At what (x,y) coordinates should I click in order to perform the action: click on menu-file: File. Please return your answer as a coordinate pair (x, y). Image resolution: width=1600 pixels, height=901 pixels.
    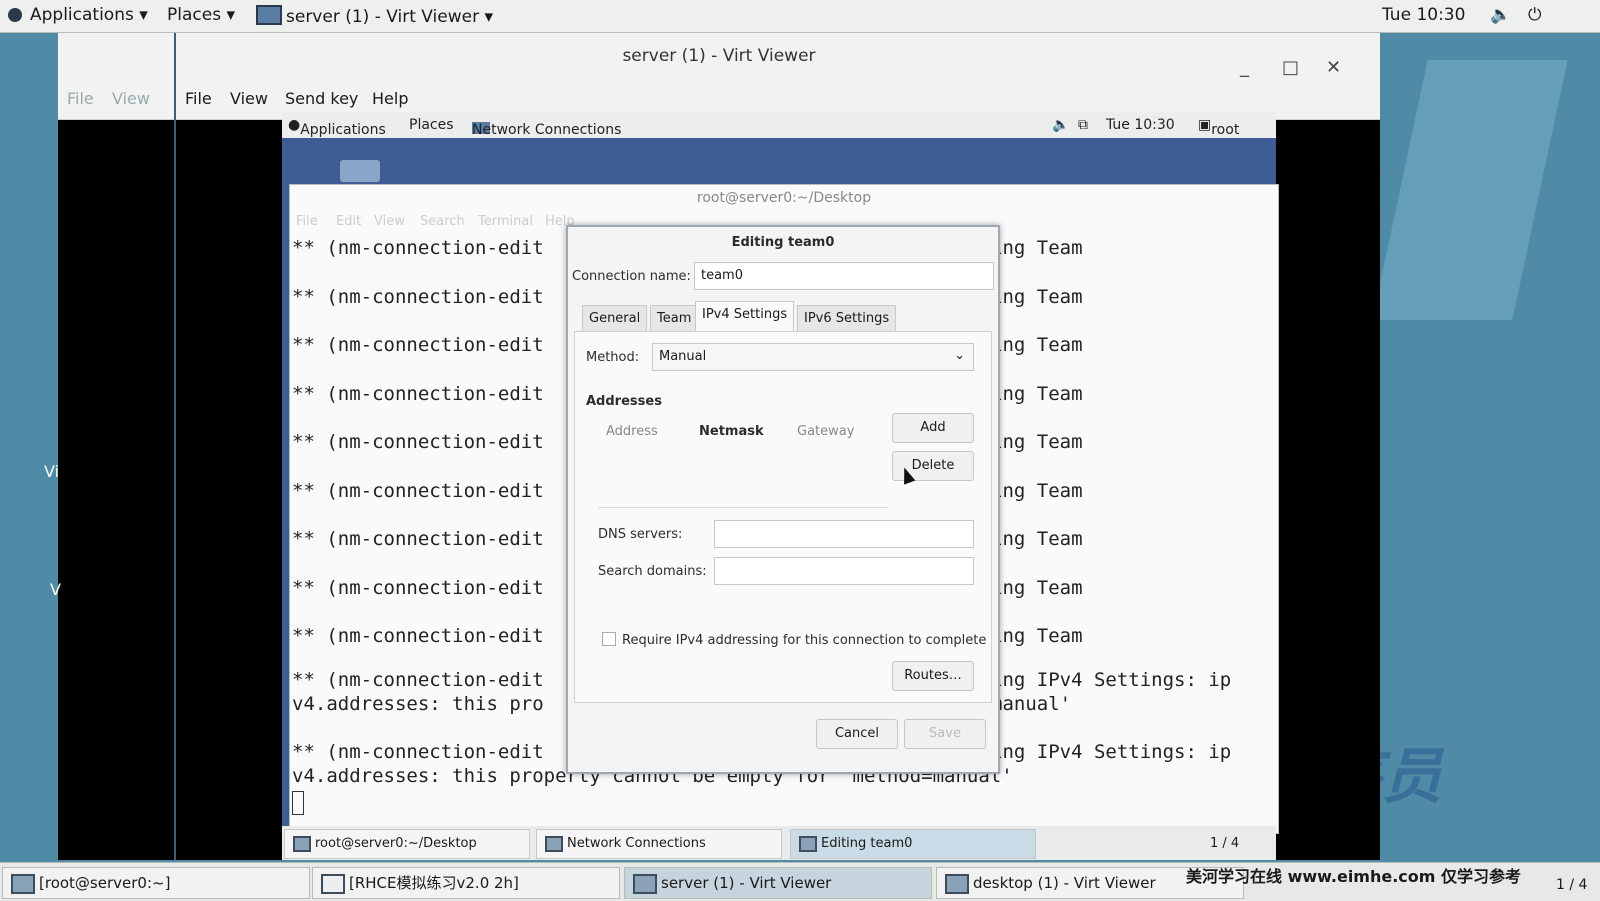
    Looking at the image, I should click on (198, 98).